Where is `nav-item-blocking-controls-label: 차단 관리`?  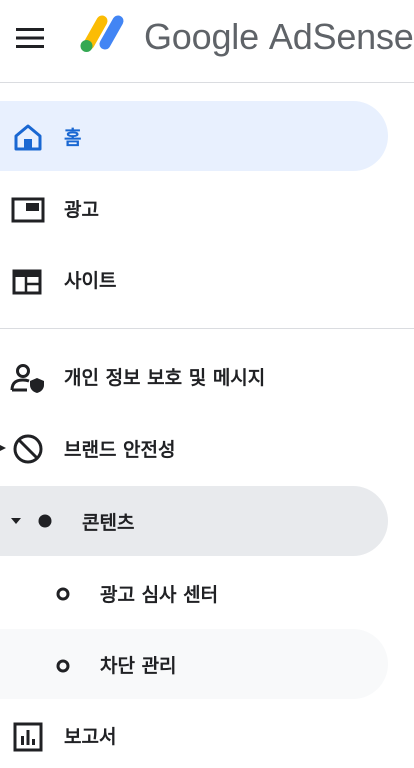
nav-item-blocking-controls-label: 차단 관리 is located at coordinates (138, 665).